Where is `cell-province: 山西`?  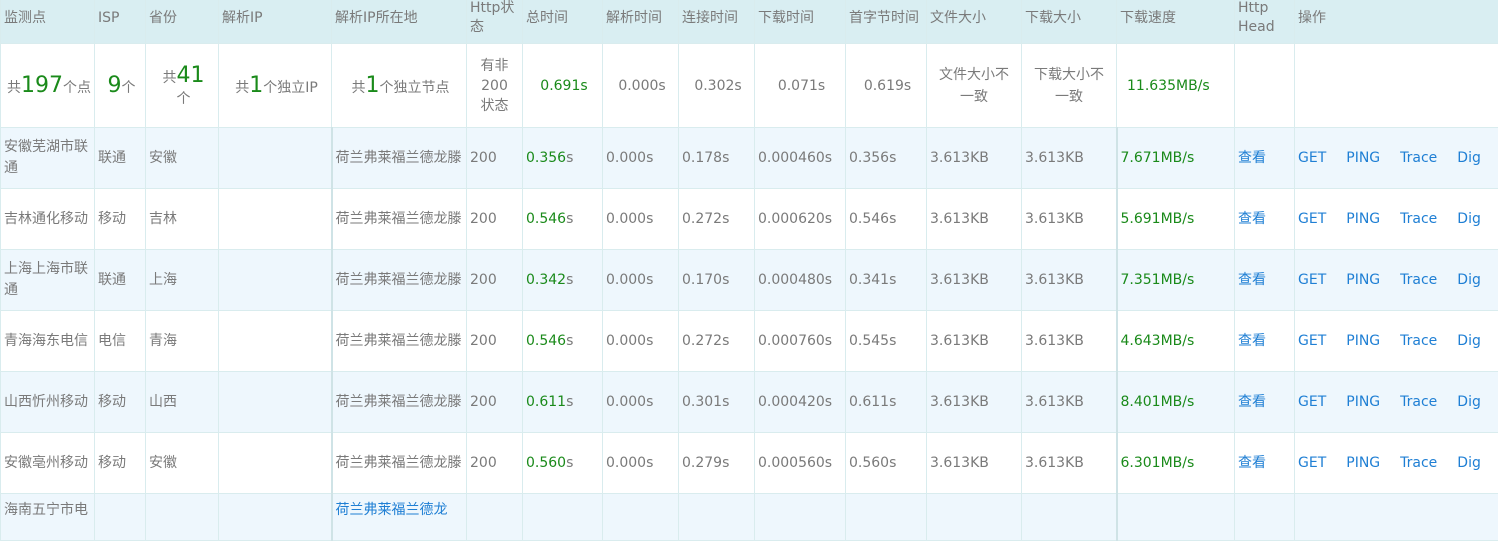 cell-province: 山西 is located at coordinates (182, 402).